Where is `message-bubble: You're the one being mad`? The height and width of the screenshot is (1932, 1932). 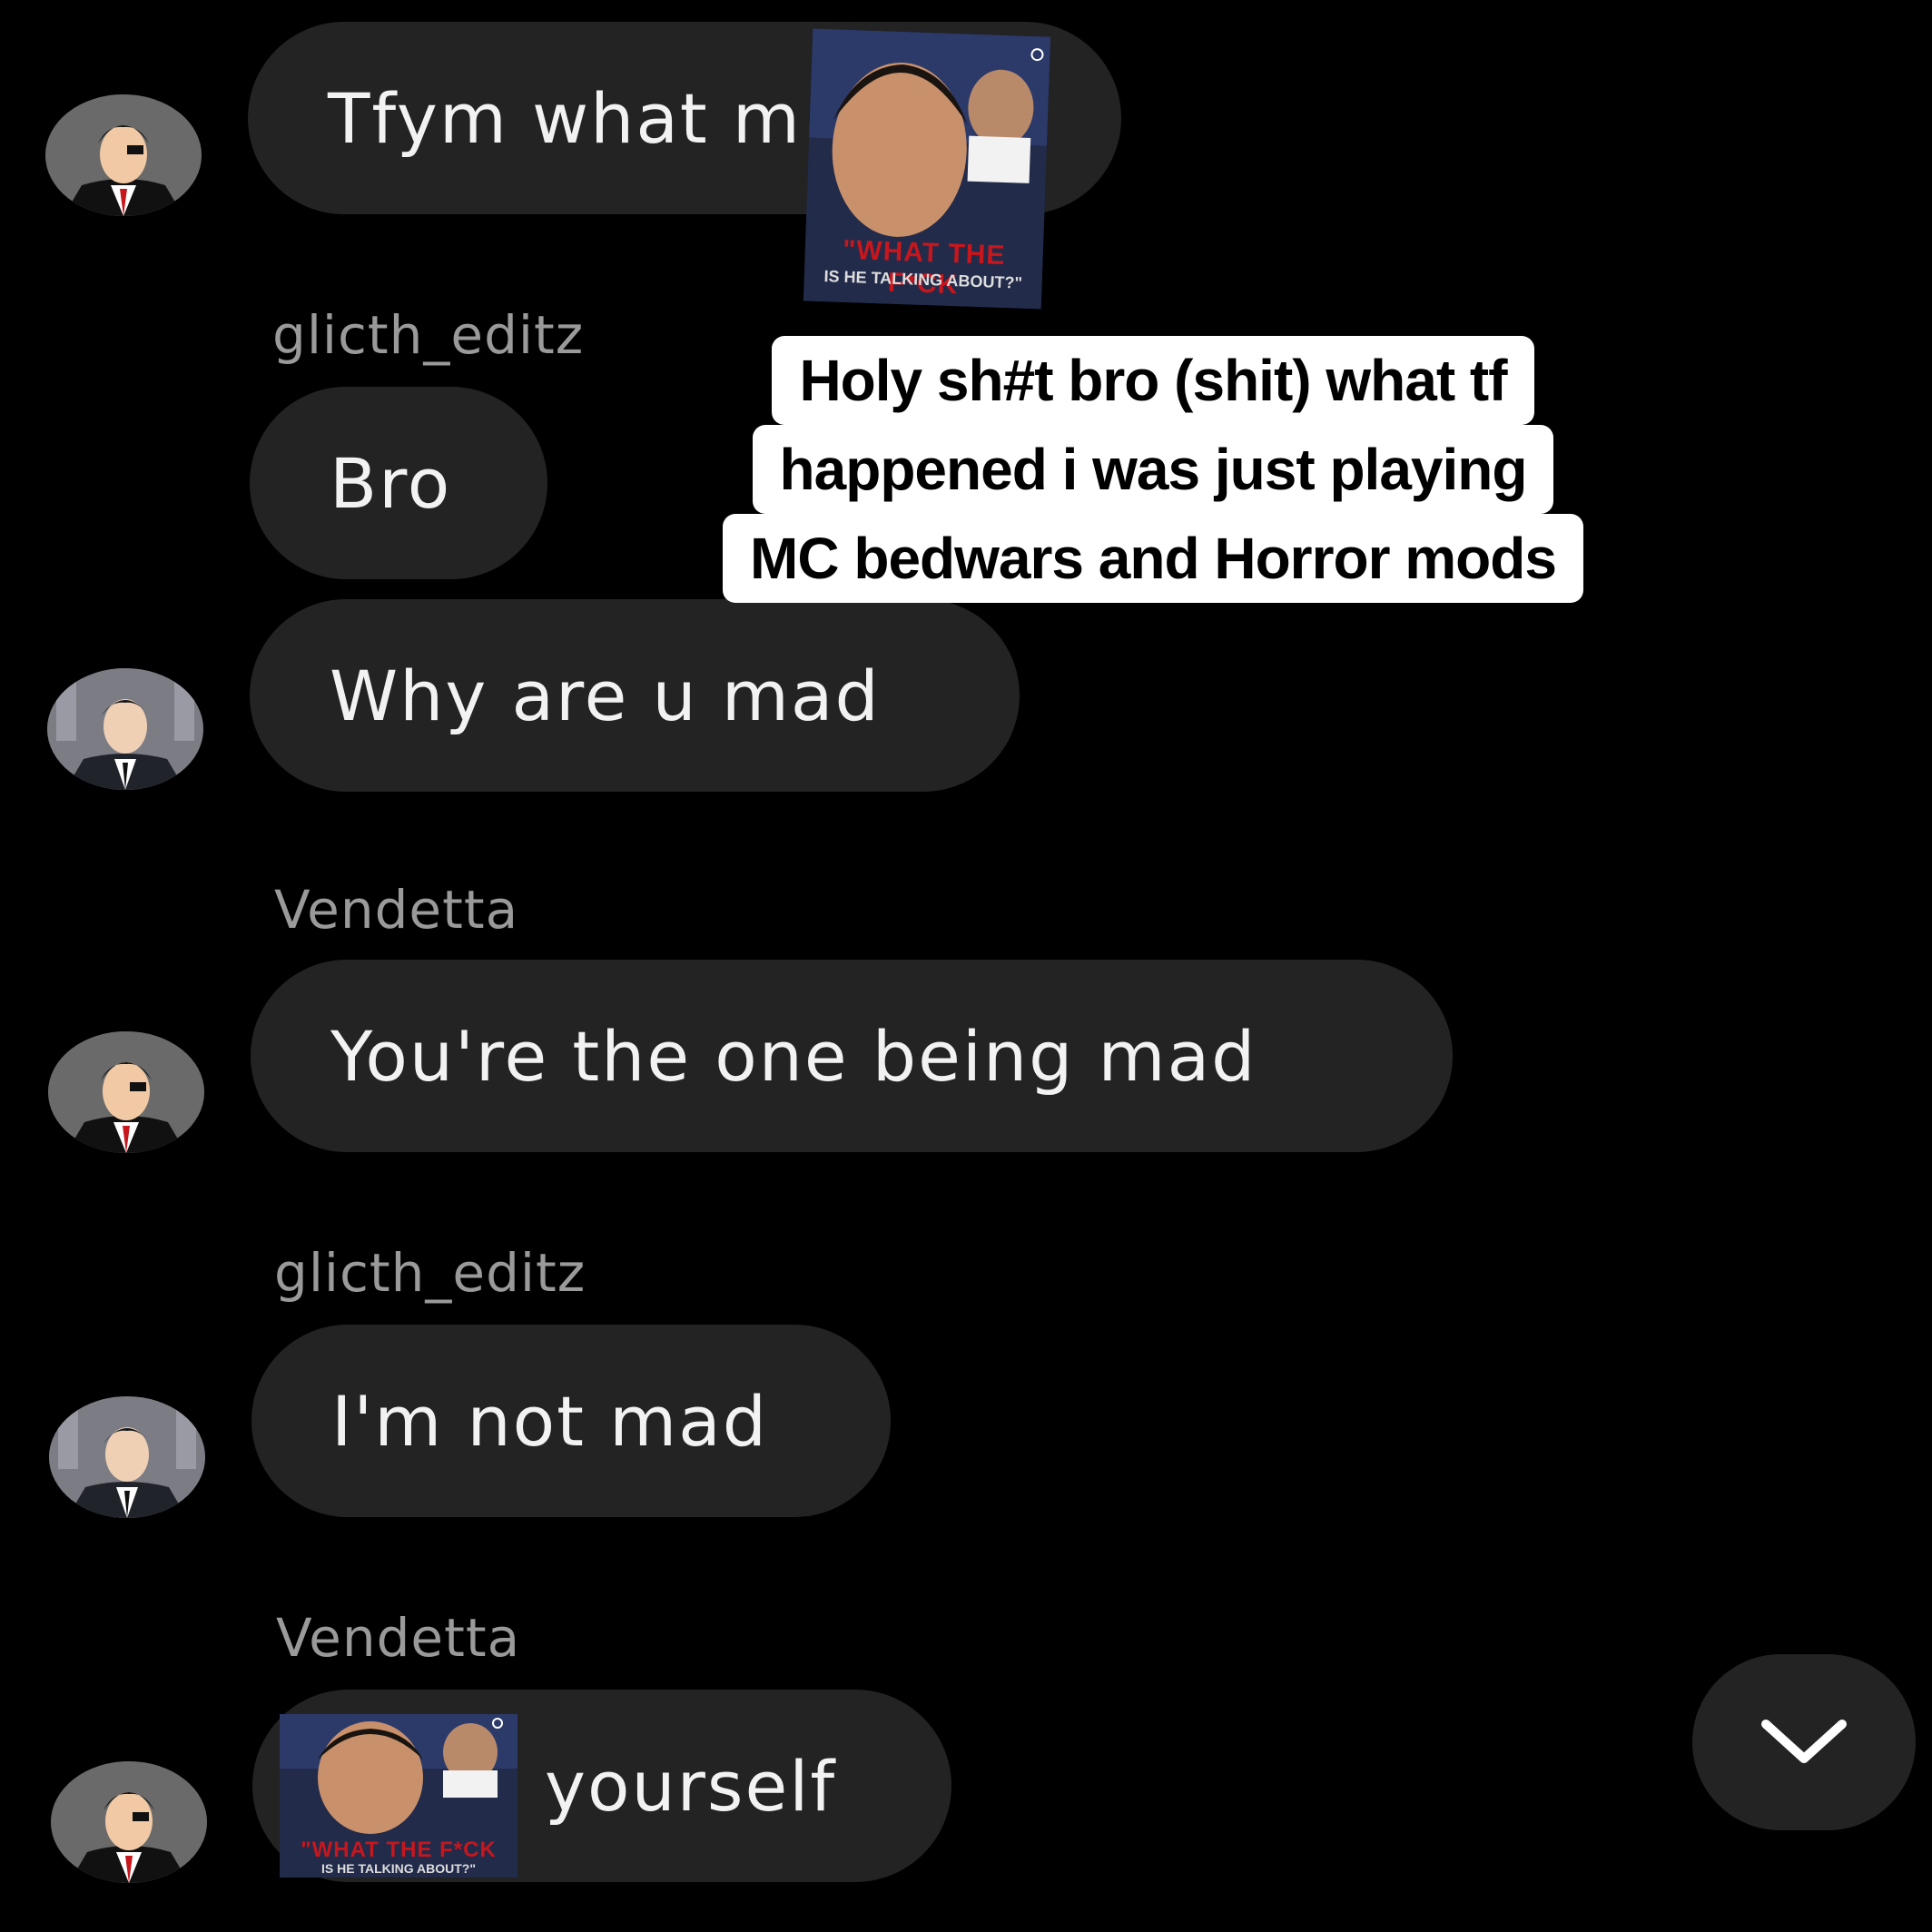 message-bubble: You're the one being mad is located at coordinates (852, 1056).